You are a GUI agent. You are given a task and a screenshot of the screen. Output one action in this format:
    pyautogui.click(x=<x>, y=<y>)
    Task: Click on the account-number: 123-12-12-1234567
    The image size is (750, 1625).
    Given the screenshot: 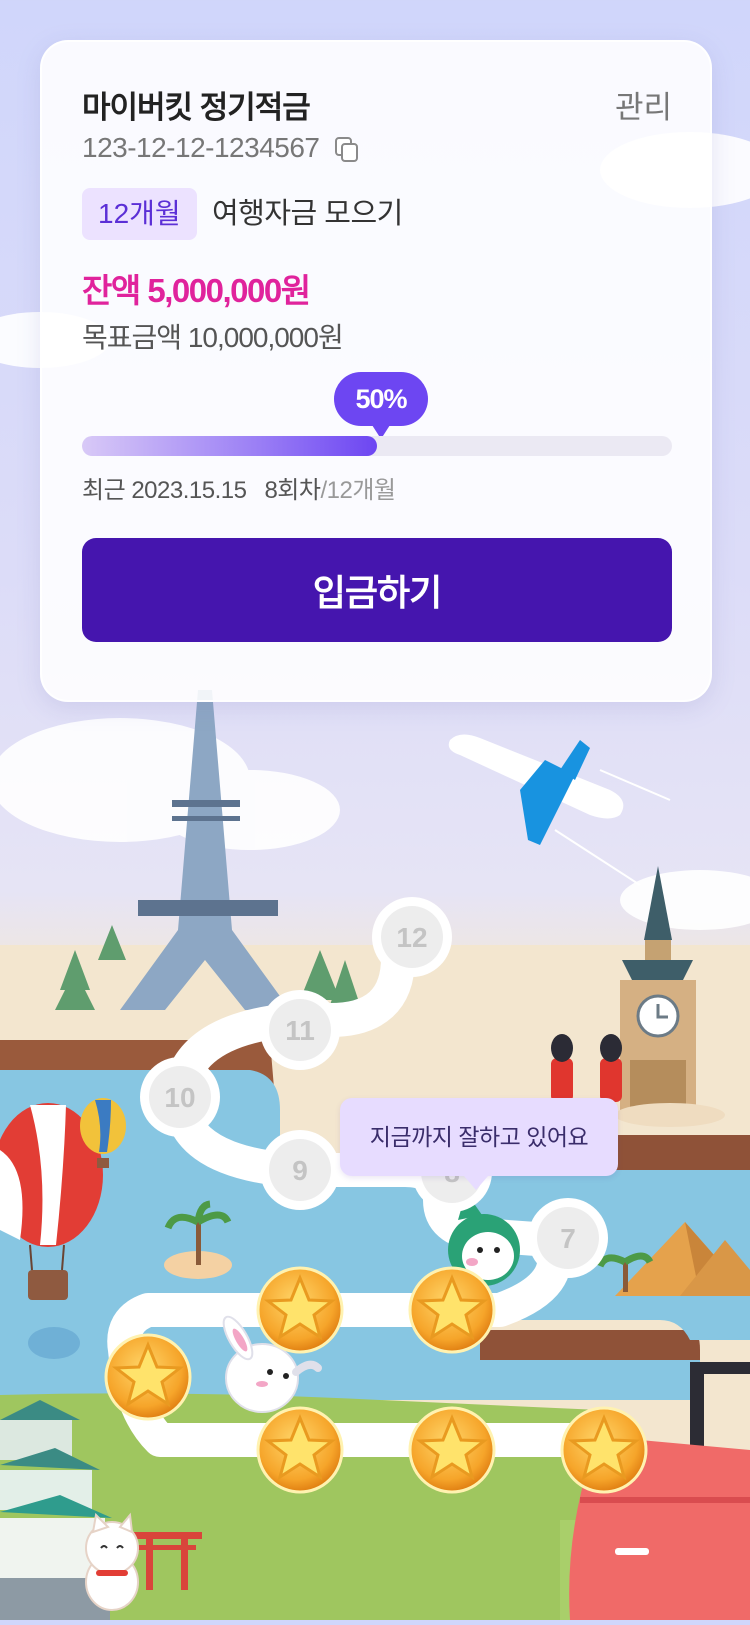 What is the action you would take?
    pyautogui.click(x=201, y=147)
    